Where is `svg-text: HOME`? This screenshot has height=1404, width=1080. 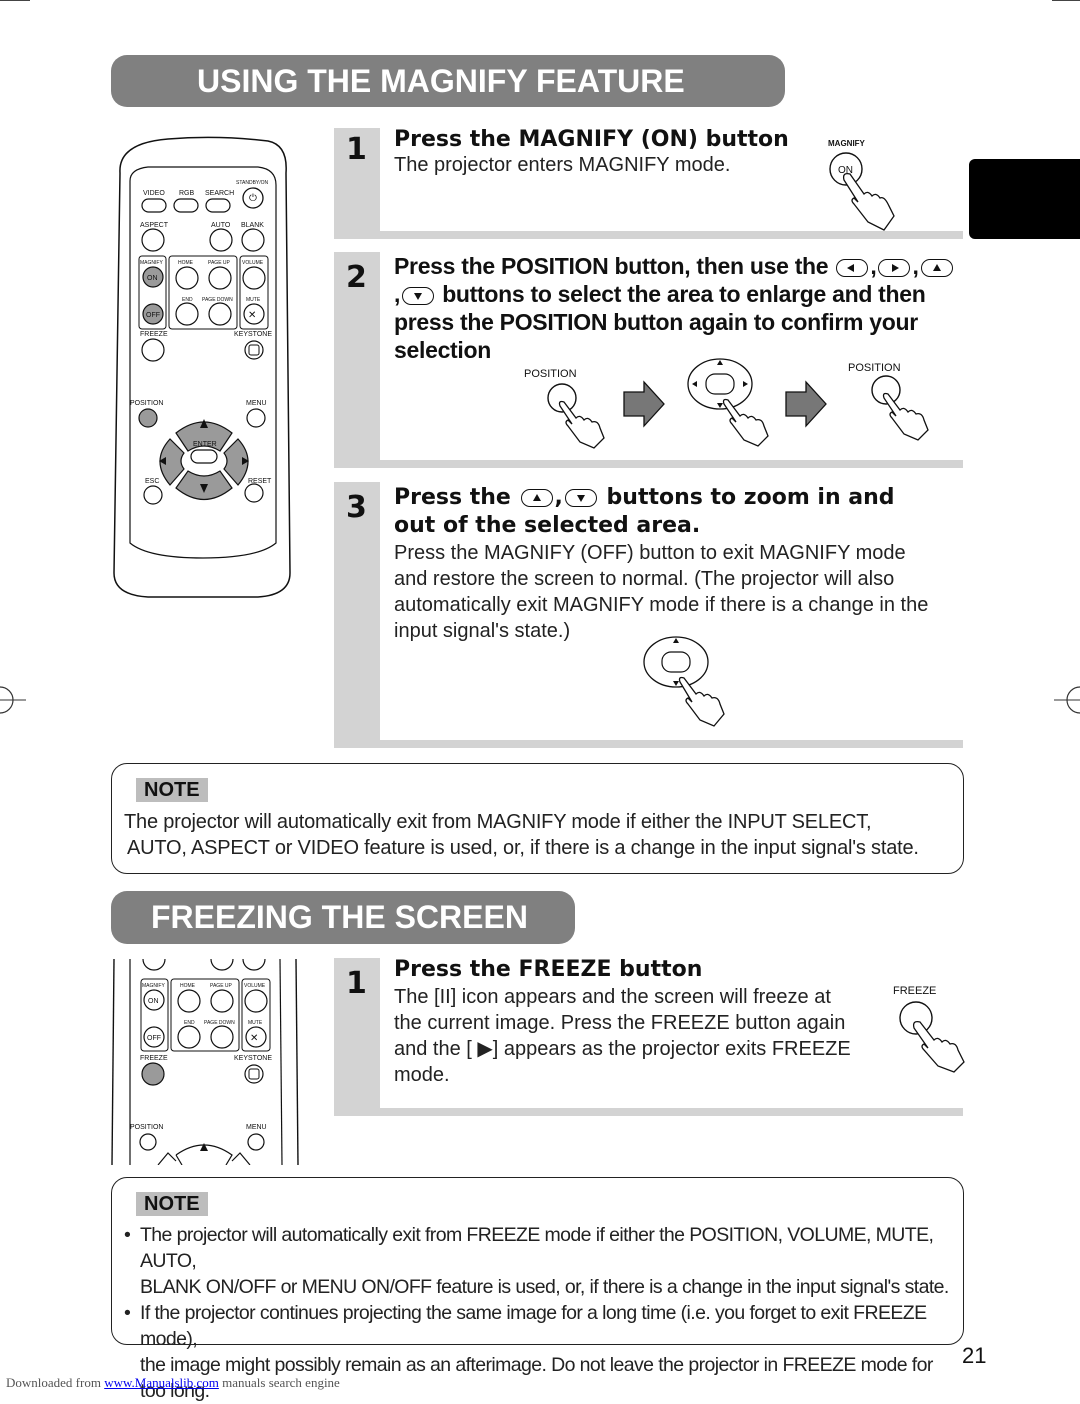
svg-text: HOME is located at coordinates (188, 986).